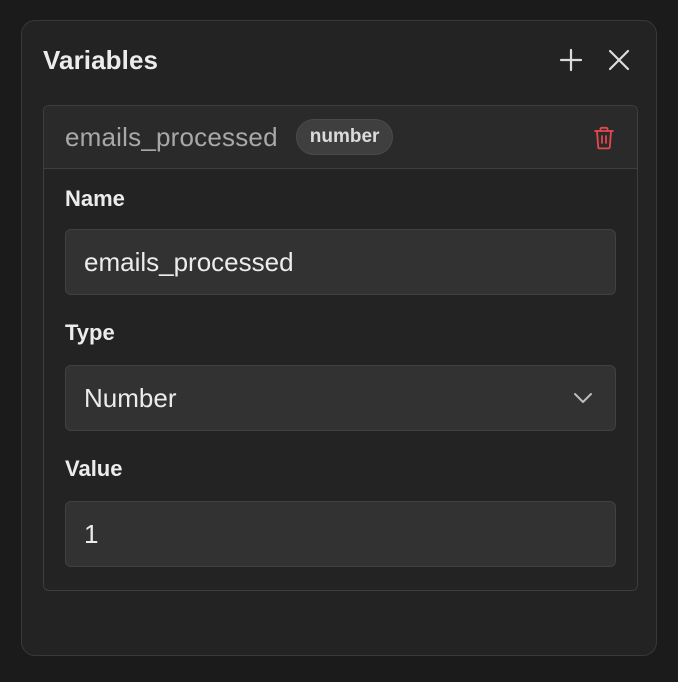 This screenshot has height=682, width=678. I want to click on chevron-down-icon, so click(583, 398).